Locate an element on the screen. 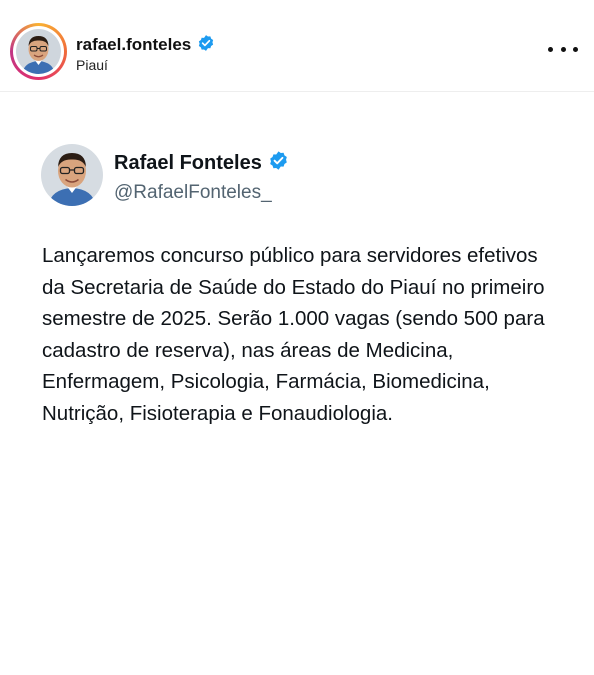 The image size is (594, 675). tweet-author-name: Rafael Fonteles is located at coordinates (188, 162).